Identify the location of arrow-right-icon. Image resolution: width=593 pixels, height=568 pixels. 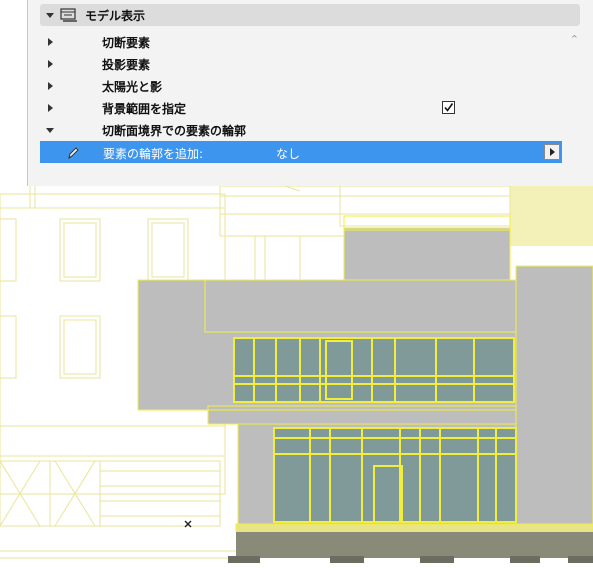
(552, 152).